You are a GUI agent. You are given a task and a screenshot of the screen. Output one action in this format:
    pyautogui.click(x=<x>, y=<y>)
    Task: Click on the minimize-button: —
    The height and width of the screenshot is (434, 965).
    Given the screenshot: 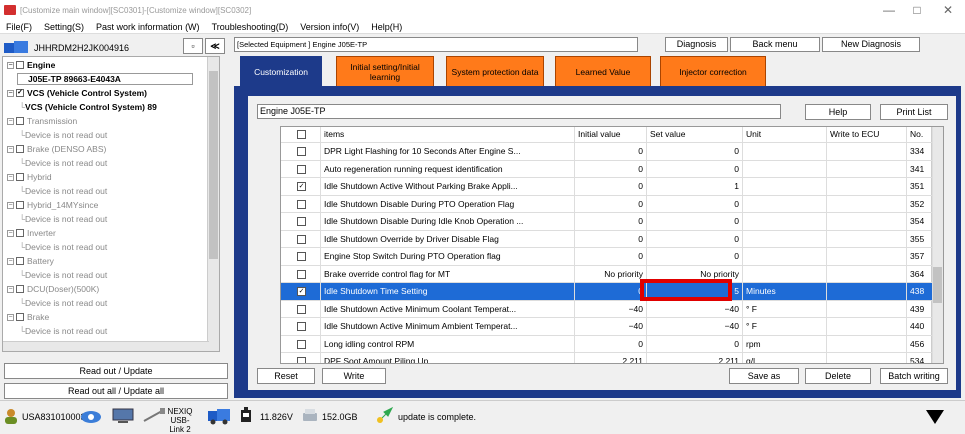 What is the action you would take?
    pyautogui.click(x=889, y=10)
    